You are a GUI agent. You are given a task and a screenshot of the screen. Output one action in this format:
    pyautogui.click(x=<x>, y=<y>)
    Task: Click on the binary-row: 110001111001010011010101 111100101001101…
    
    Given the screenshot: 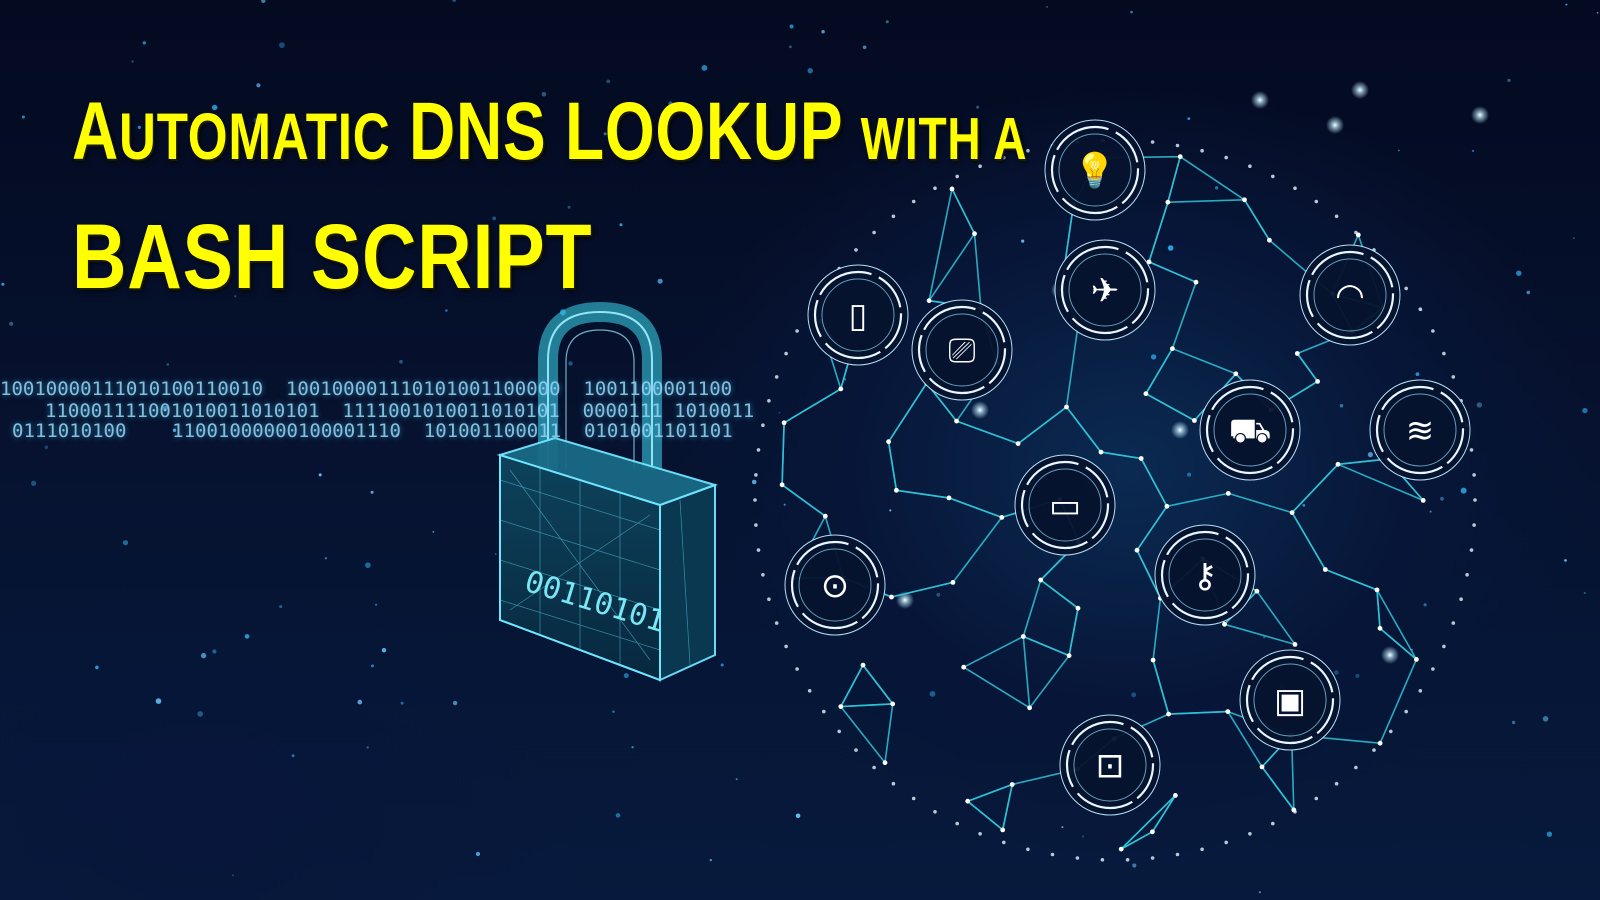 What is the action you would take?
    pyautogui.click(x=400, y=411)
    